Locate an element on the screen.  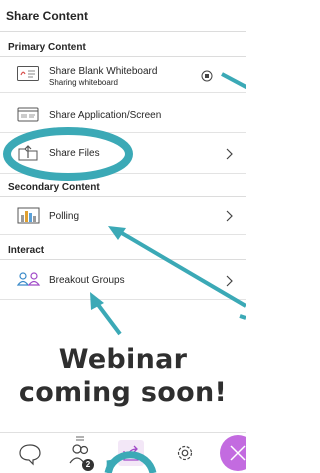
settings-icon is located at coordinates (185, 453).